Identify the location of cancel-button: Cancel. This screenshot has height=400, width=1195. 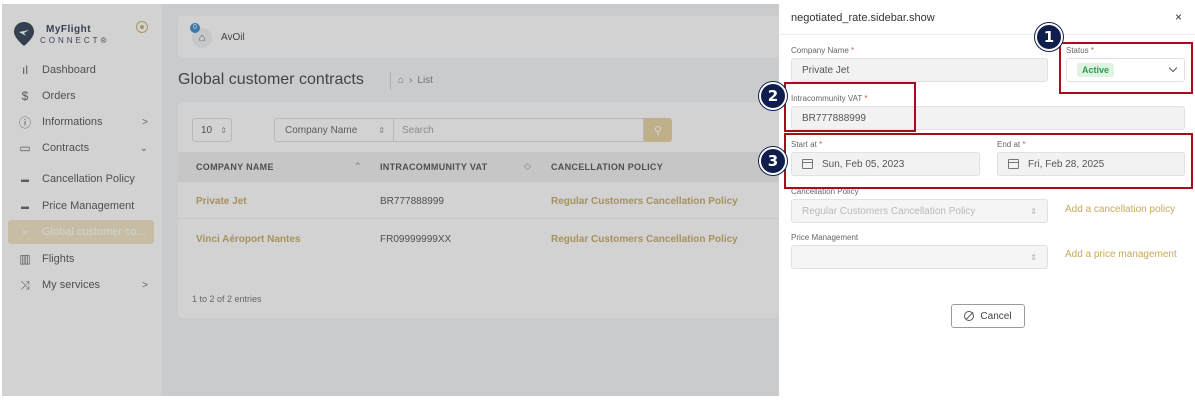
(988, 316).